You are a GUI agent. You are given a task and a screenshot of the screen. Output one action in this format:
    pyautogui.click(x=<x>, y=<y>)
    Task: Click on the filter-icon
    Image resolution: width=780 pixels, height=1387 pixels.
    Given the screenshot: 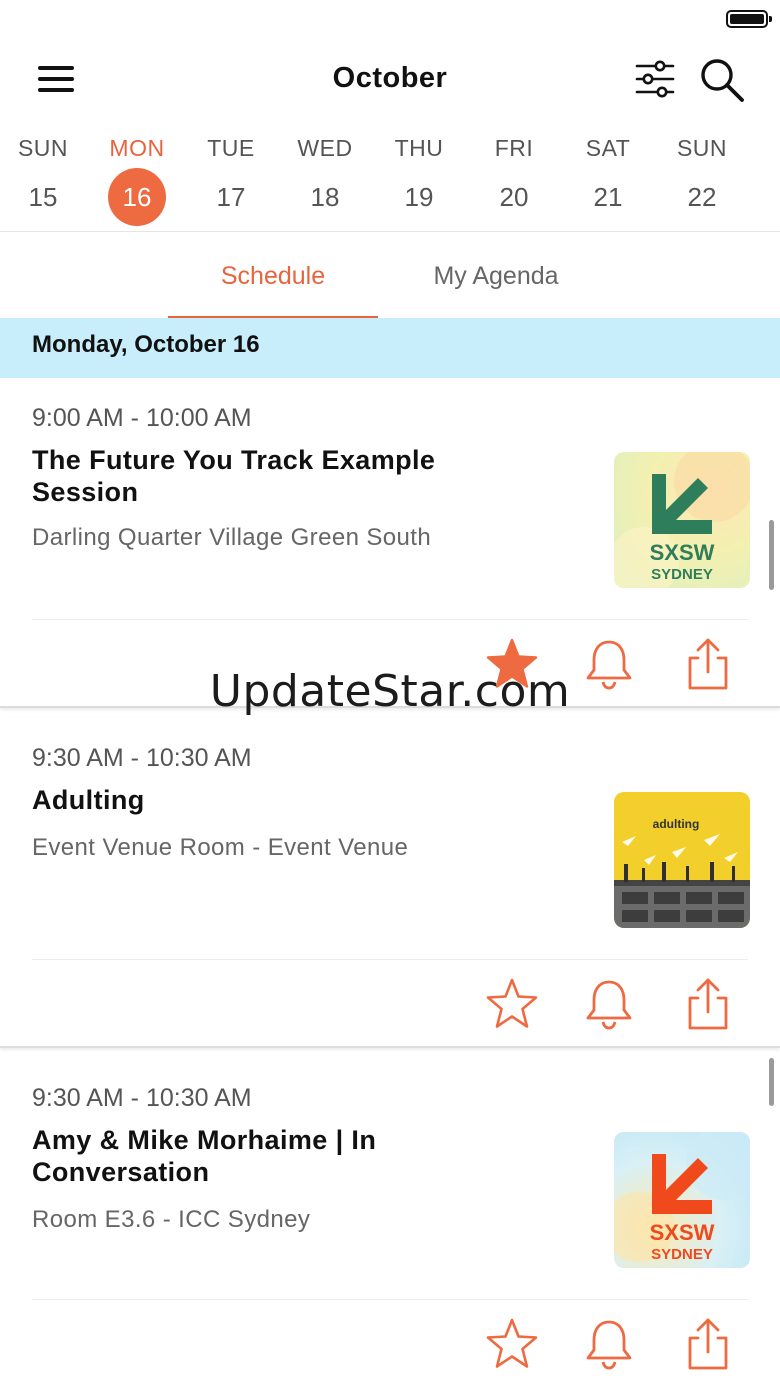 What is the action you would take?
    pyautogui.click(x=655, y=79)
    